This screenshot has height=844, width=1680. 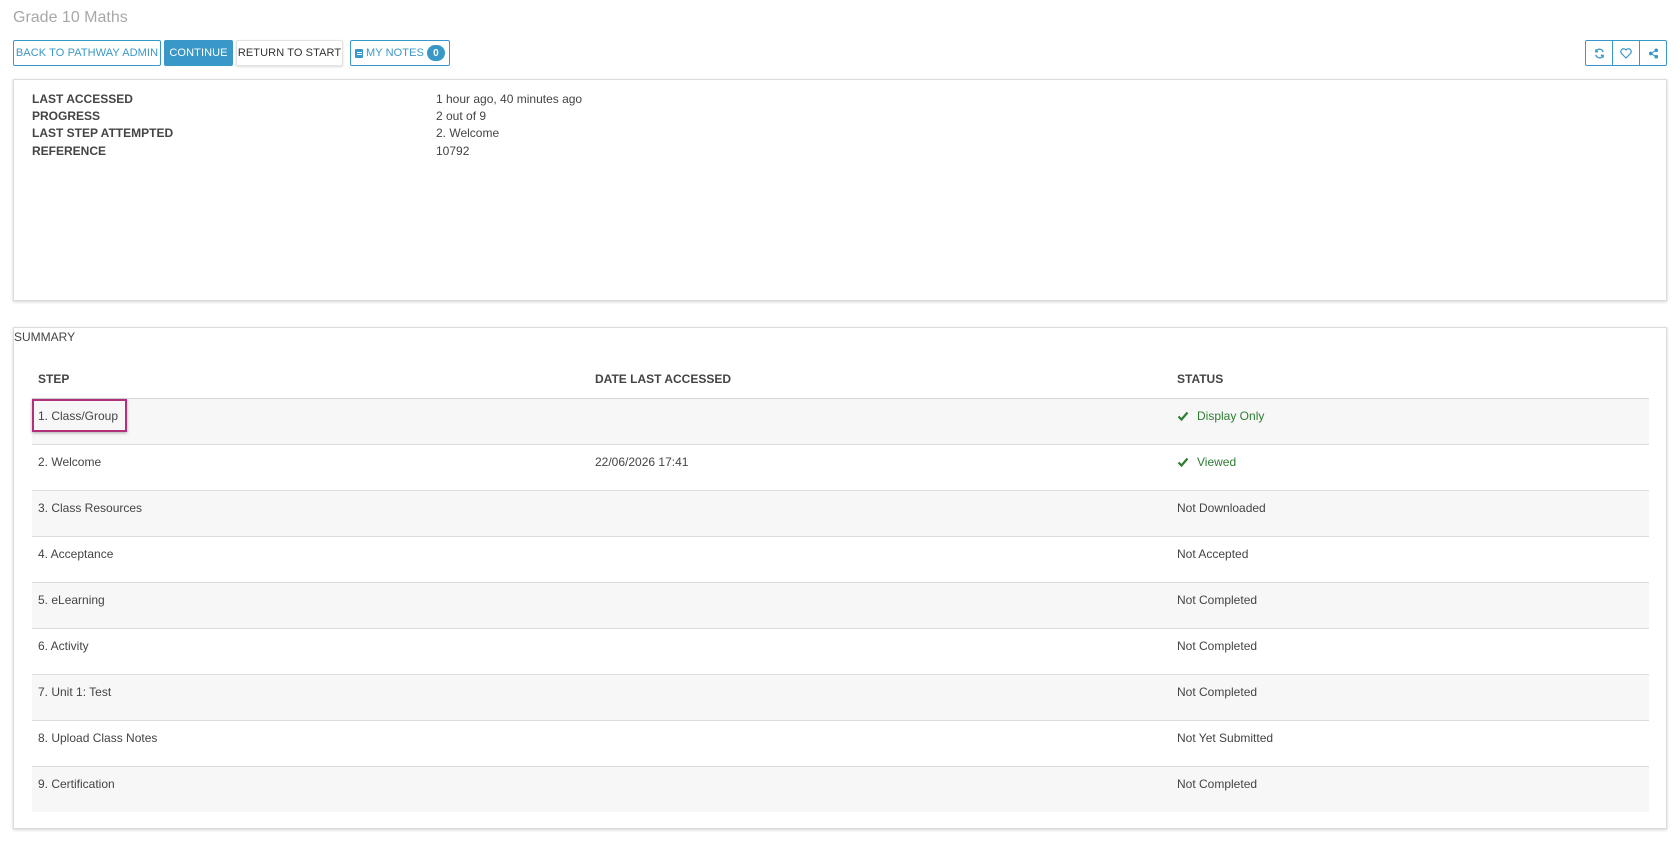 I want to click on my-notes-button: MY NOTES 0, so click(x=400, y=53).